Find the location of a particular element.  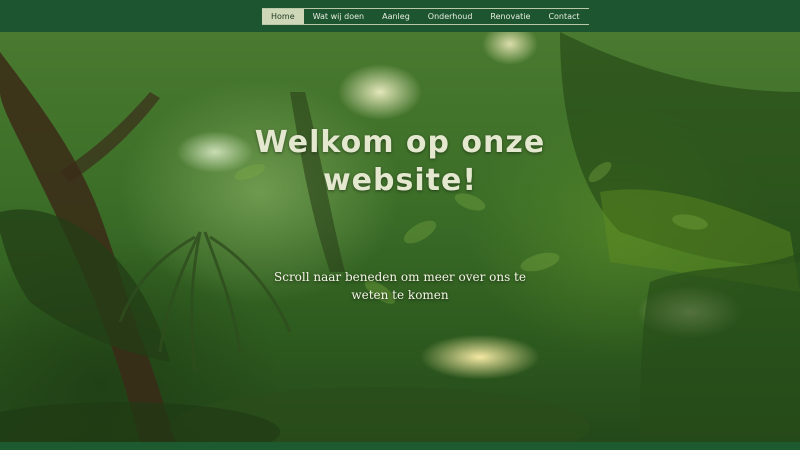

nav-item-onderhoud: Onderhoud is located at coordinates (450, 16).